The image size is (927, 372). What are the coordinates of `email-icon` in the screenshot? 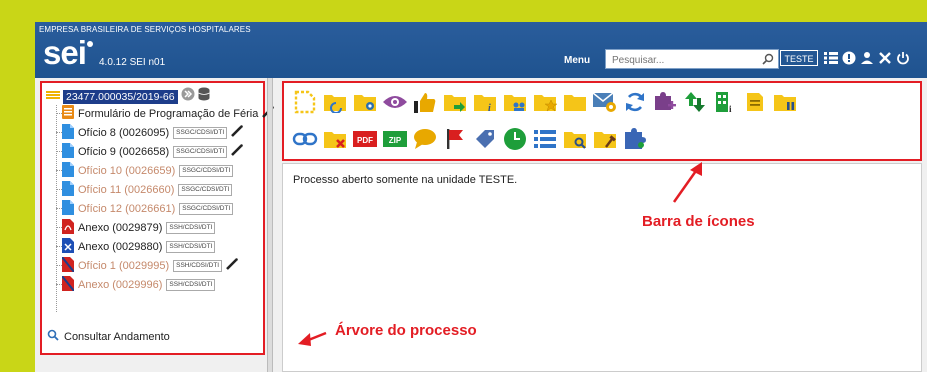 It's located at (605, 102).